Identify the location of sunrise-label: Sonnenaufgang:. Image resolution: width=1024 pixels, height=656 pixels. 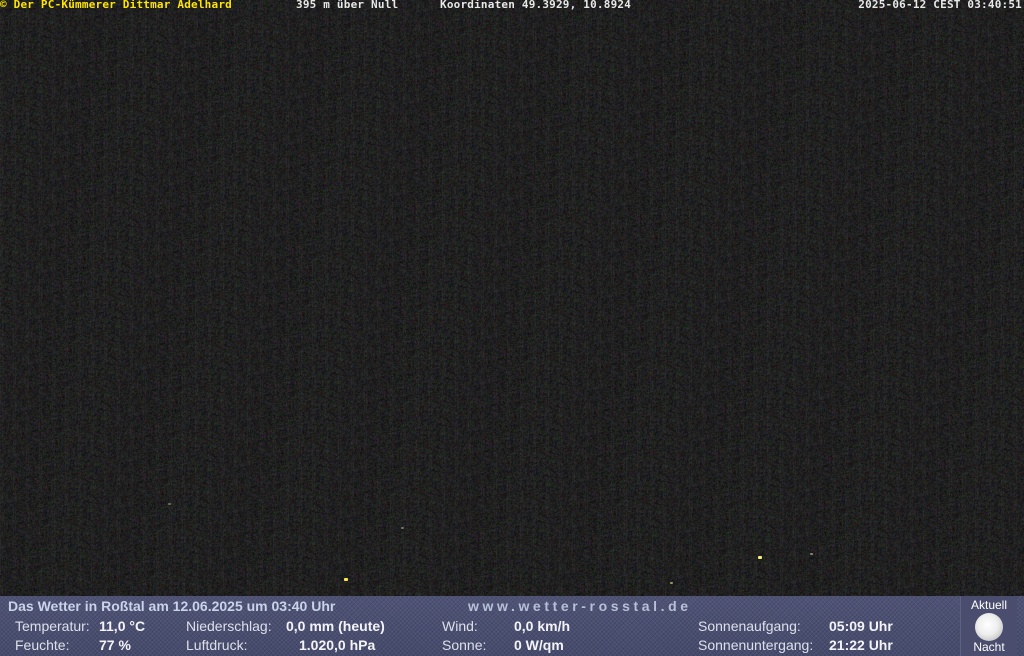
(749, 626).